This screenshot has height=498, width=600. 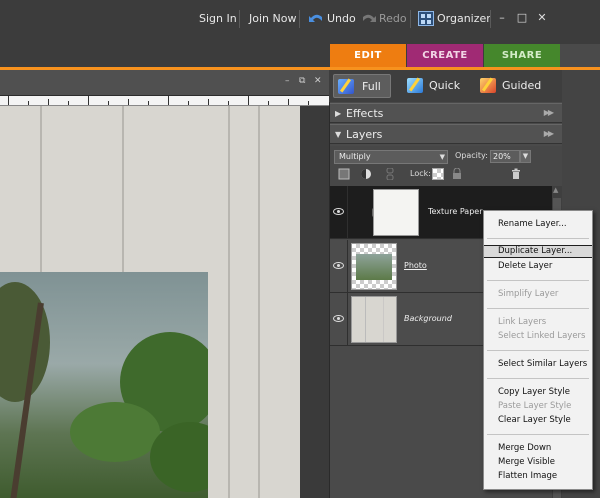 What do you see at coordinates (314, 302) in the screenshot?
I see `canvas-margin` at bounding box center [314, 302].